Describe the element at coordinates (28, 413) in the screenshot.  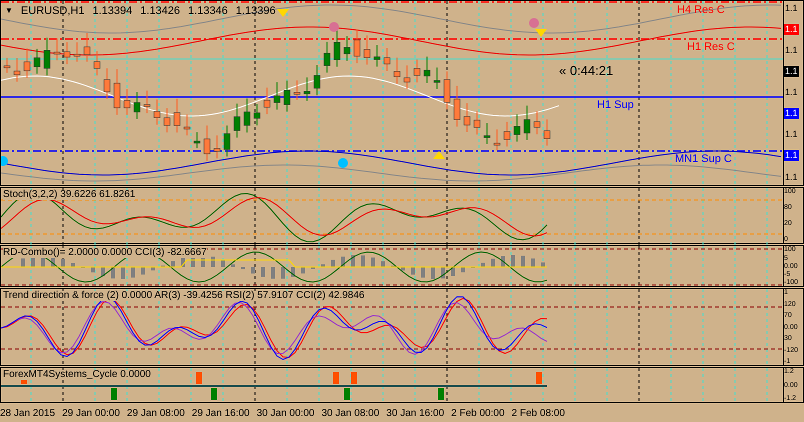
I see `time-axis-label: 28 Jan 2015` at that location.